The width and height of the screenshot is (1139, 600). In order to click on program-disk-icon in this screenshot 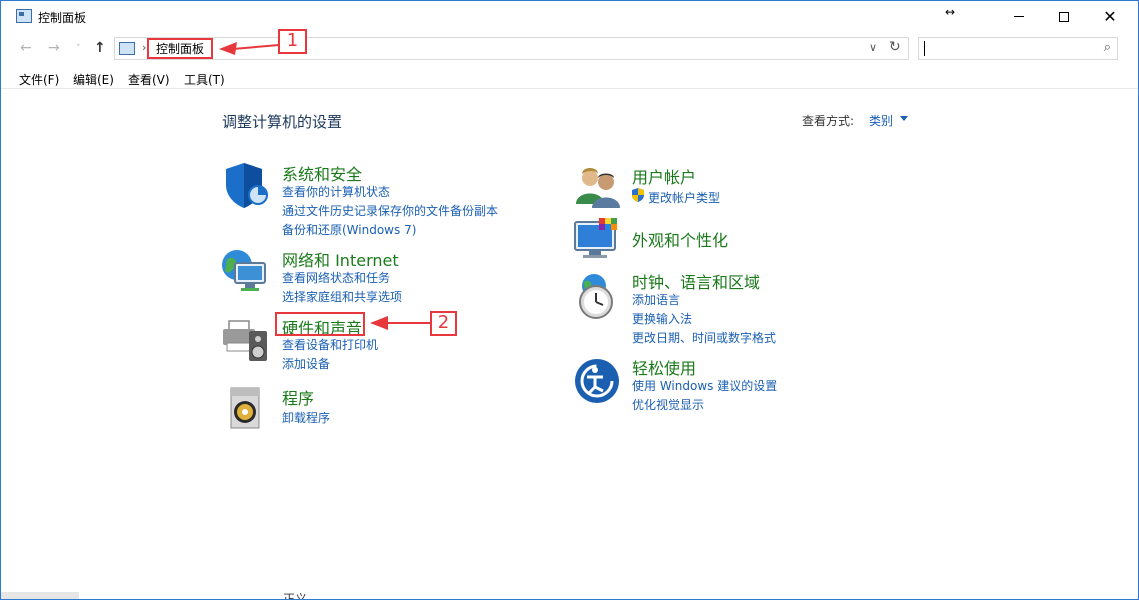, I will do `click(247, 408)`.